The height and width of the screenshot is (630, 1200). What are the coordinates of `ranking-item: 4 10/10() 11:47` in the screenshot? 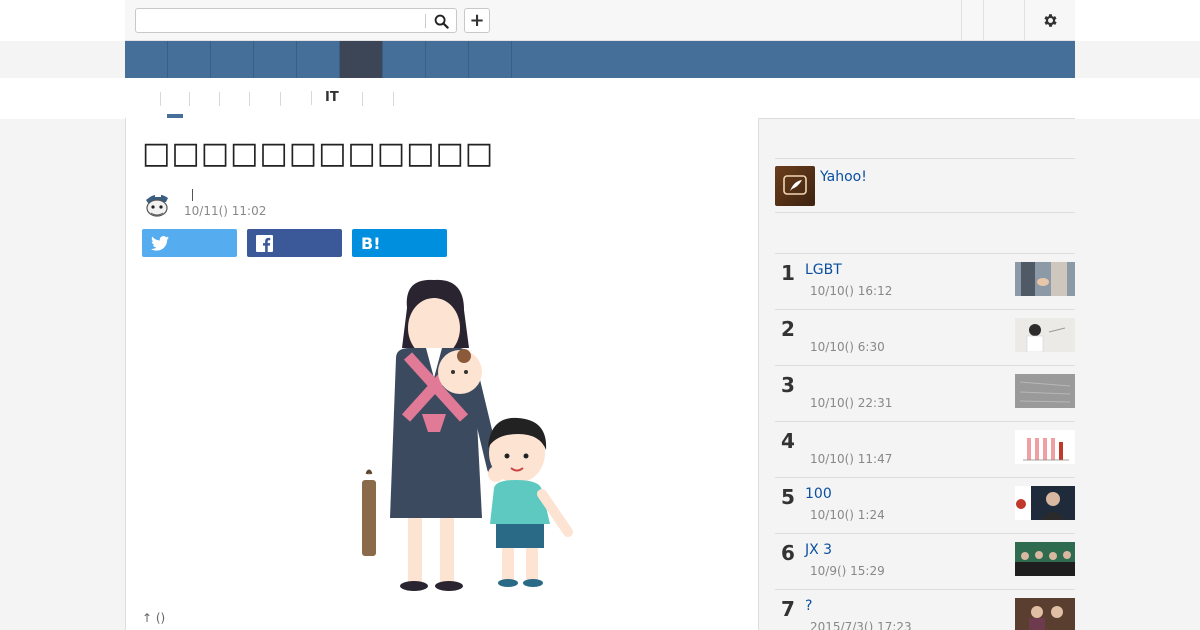 It's located at (925, 449).